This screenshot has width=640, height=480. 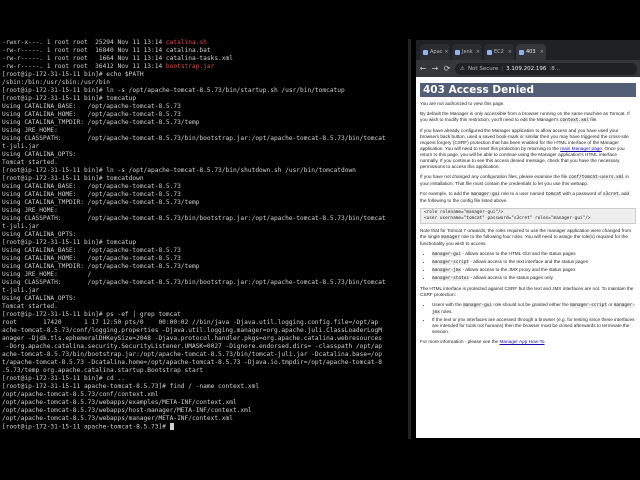 What do you see at coordinates (462, 69) in the screenshot?
I see `warning-icon: ⚠` at bounding box center [462, 69].